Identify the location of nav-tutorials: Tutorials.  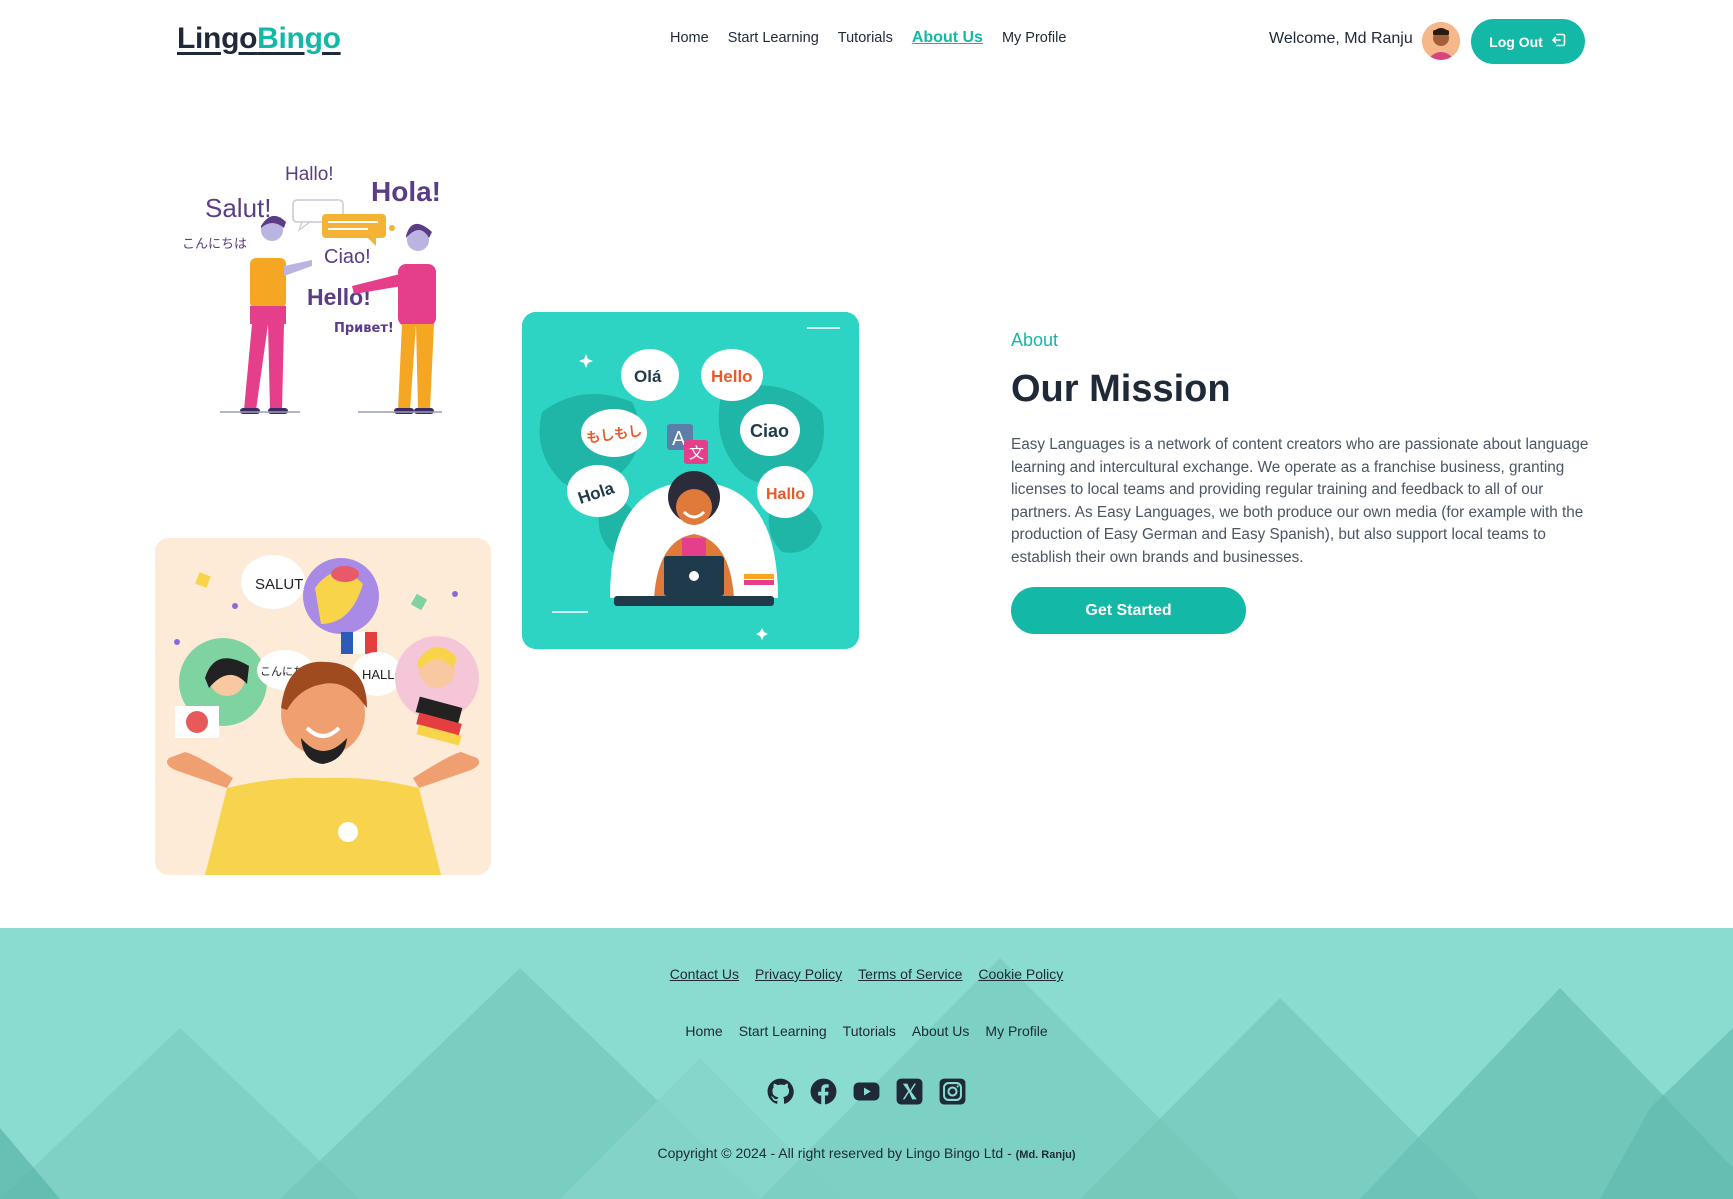
(865, 38).